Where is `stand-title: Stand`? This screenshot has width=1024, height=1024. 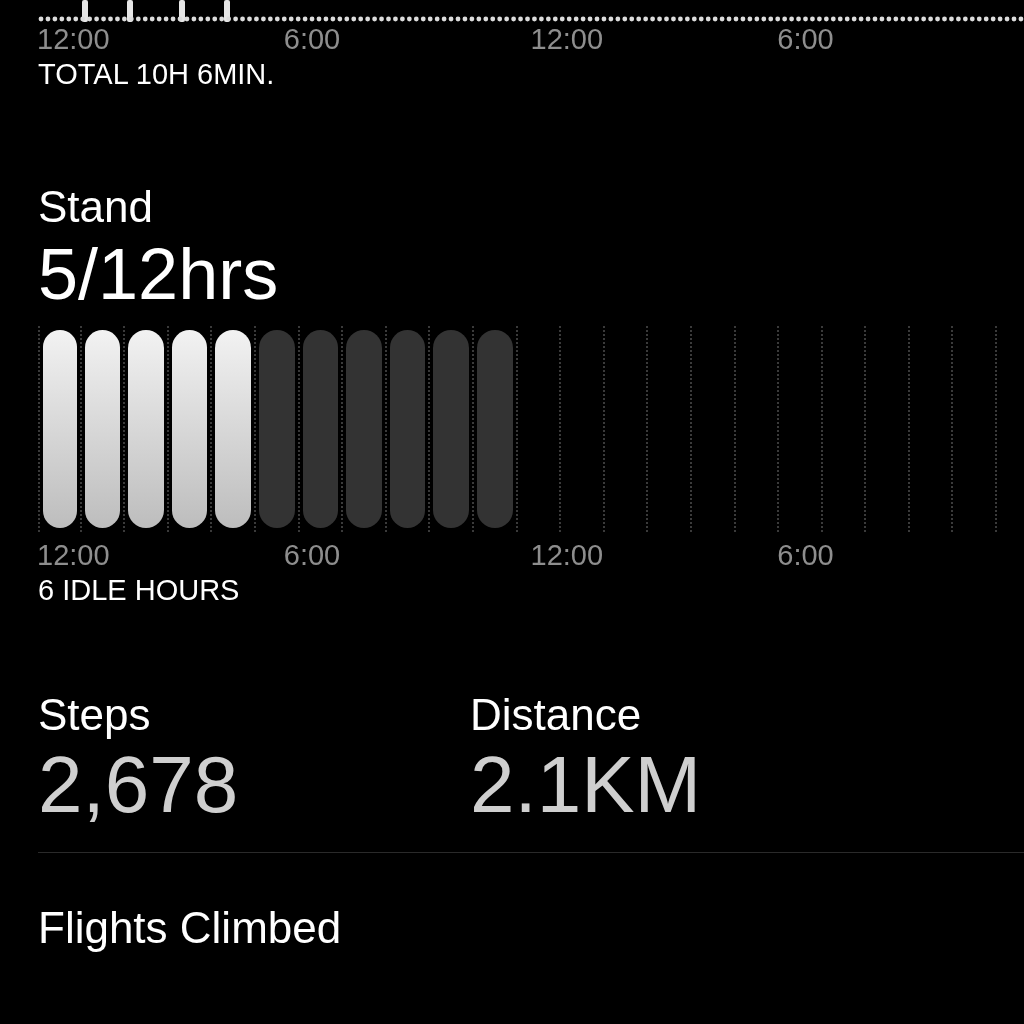
stand-title: Stand is located at coordinates (96, 207).